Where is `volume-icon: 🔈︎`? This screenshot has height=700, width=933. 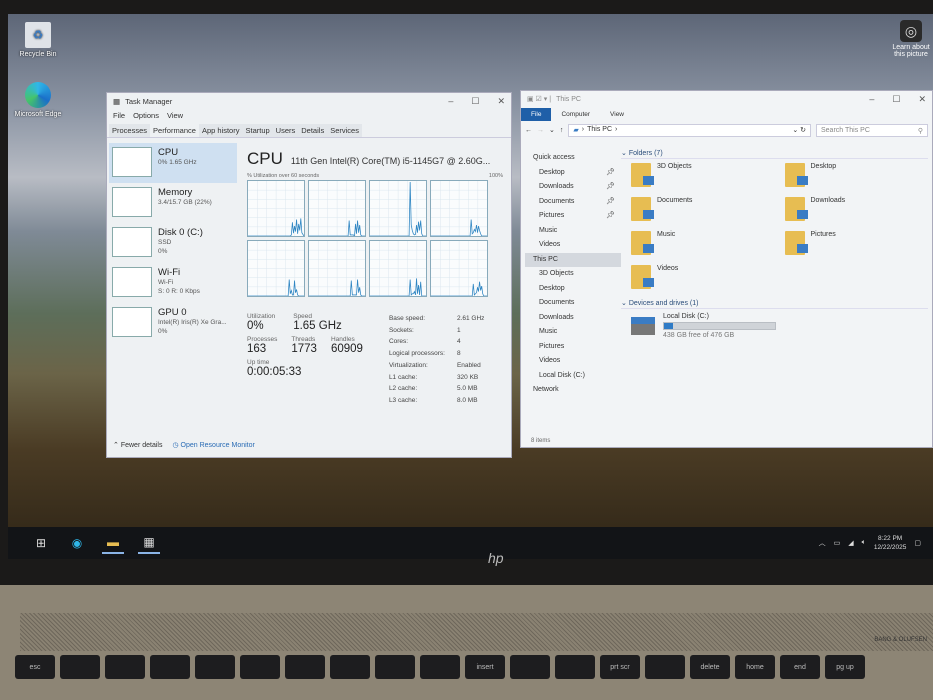
volume-icon: 🔈︎ is located at coordinates (864, 543).